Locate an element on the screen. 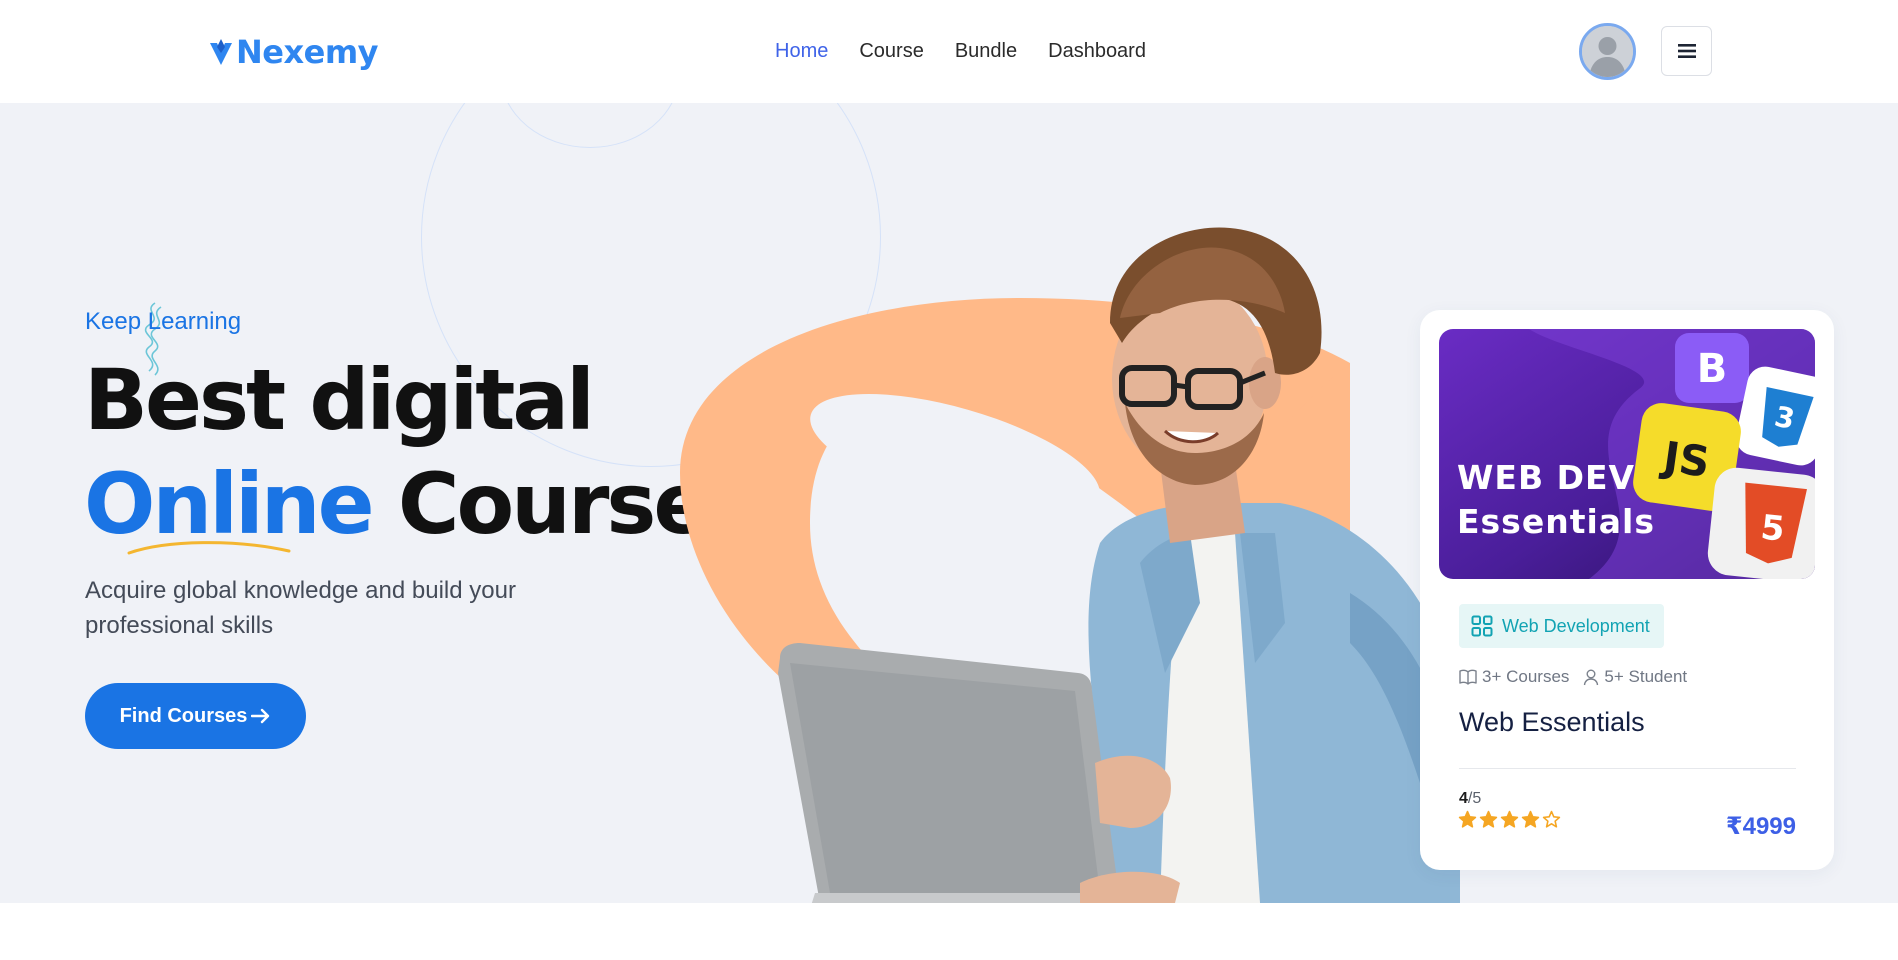 The height and width of the screenshot is (960, 1898). user-avatar-icon is located at coordinates (1607, 51).